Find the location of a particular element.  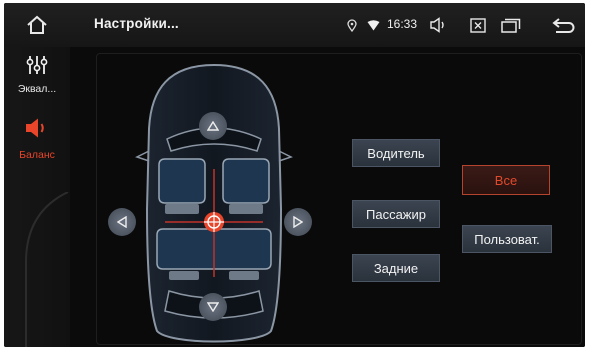

balance-up-button is located at coordinates (213, 126).